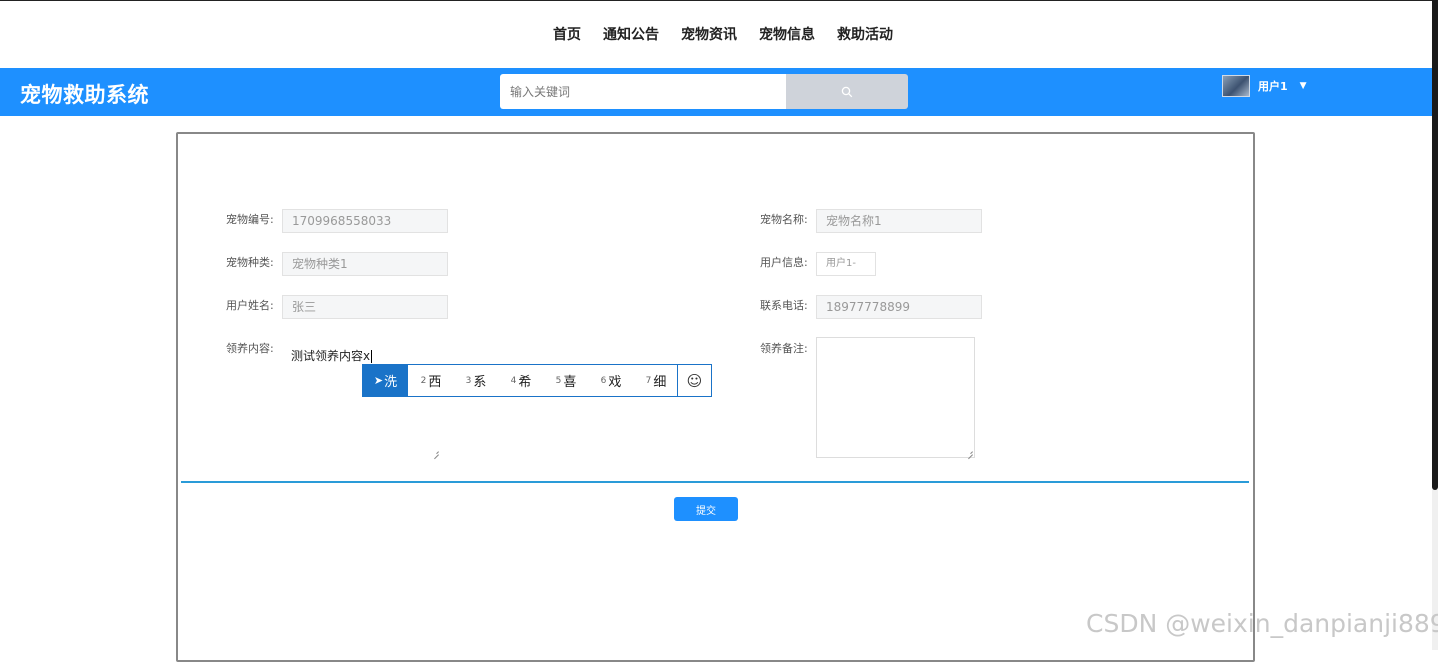 Image resolution: width=1438 pixels, height=662 pixels. Describe the element at coordinates (365, 264) in the screenshot. I see `pet-type-field: 宠物种类1` at that location.